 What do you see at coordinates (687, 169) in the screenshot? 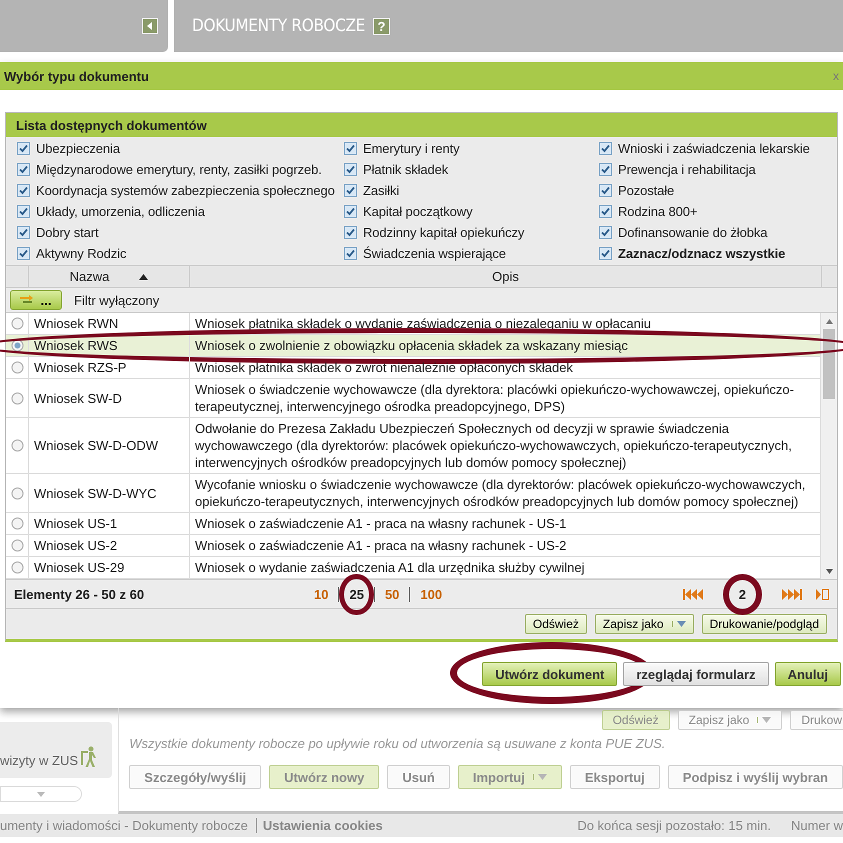
I see `category-label: Prewencja i rehabilitacja` at bounding box center [687, 169].